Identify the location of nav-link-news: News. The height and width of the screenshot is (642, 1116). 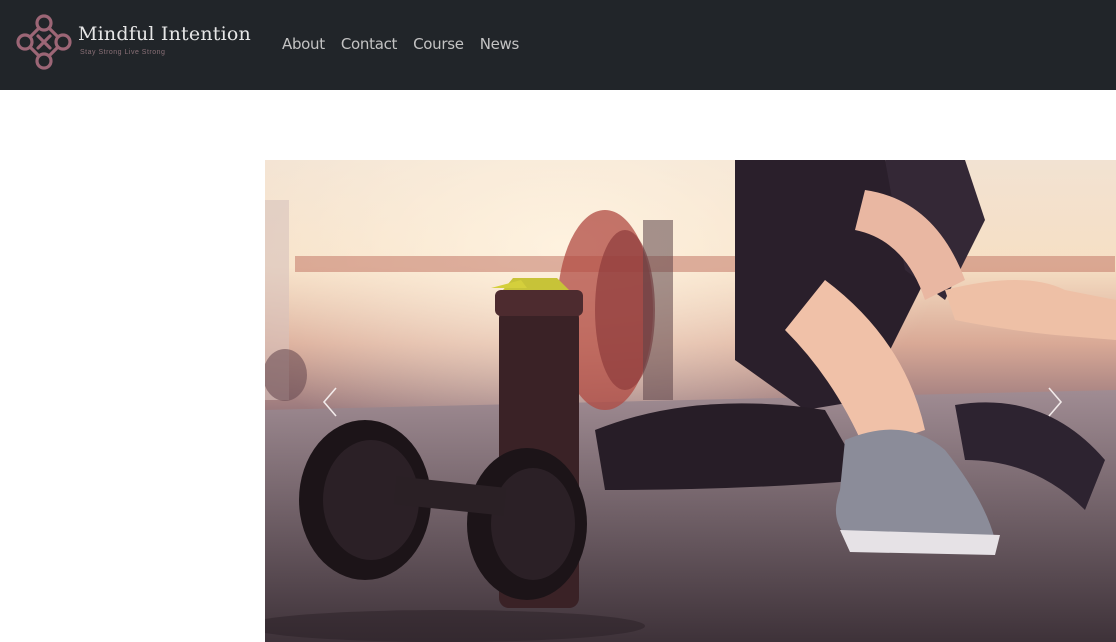
(500, 44).